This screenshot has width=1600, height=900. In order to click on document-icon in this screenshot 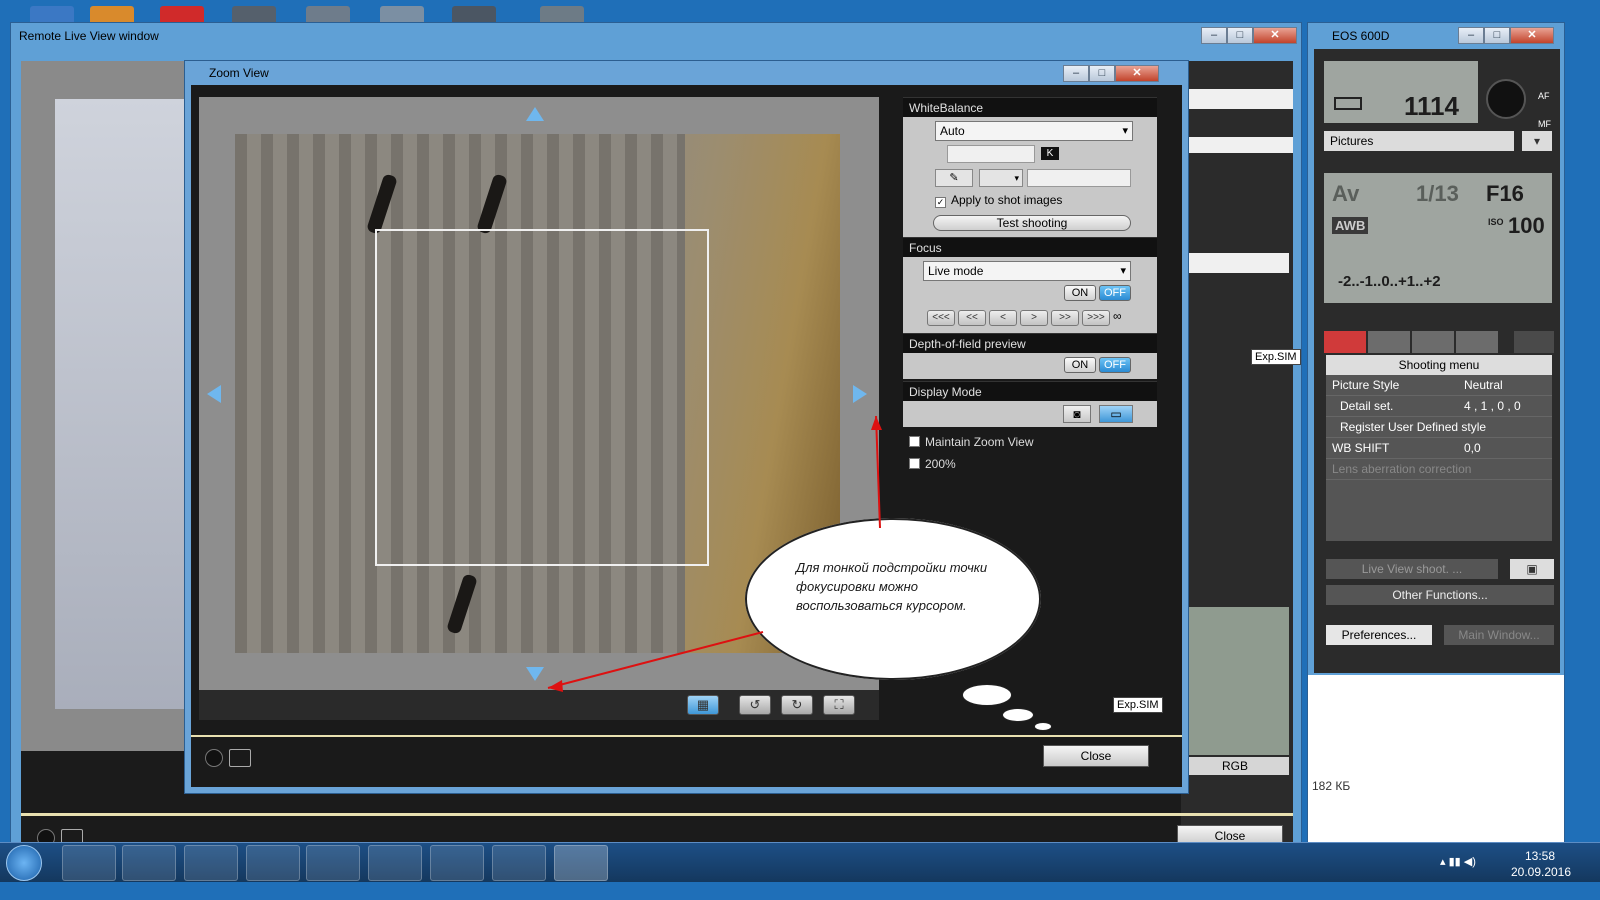, I will do `click(457, 863)`.